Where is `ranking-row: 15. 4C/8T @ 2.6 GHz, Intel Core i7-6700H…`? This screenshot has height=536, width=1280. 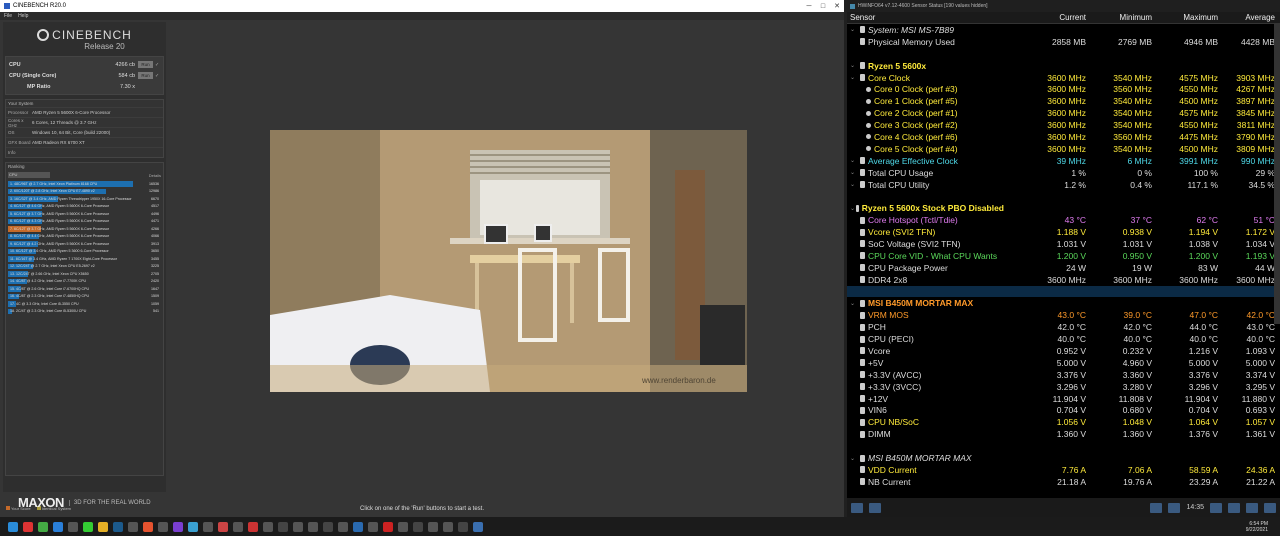
ranking-row: 15. 4C/8T @ 2.6 GHz, Intel Core i7-6700H… is located at coordinates (84, 289).